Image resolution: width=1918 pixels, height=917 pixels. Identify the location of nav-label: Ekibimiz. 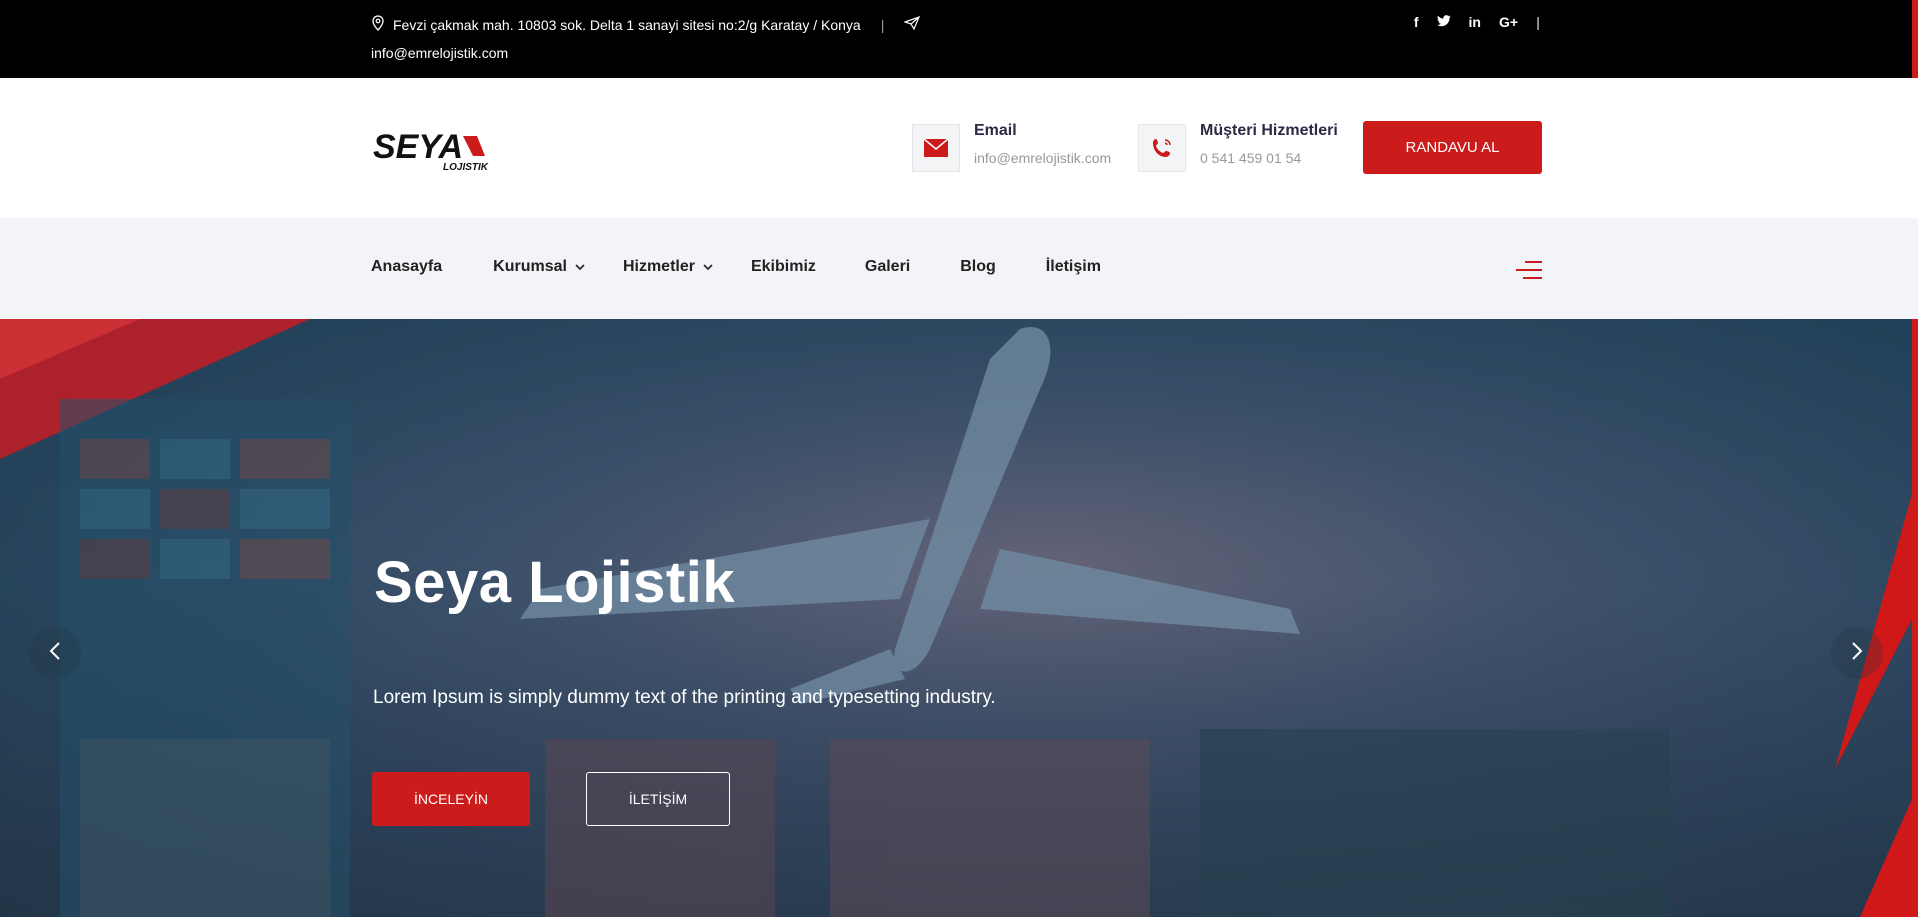
(783, 266).